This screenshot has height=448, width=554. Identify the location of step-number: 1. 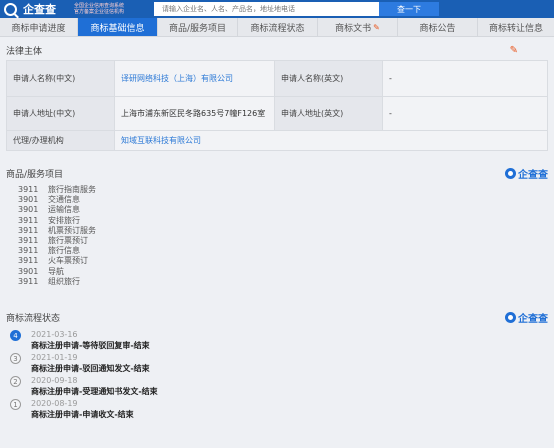
(15, 405).